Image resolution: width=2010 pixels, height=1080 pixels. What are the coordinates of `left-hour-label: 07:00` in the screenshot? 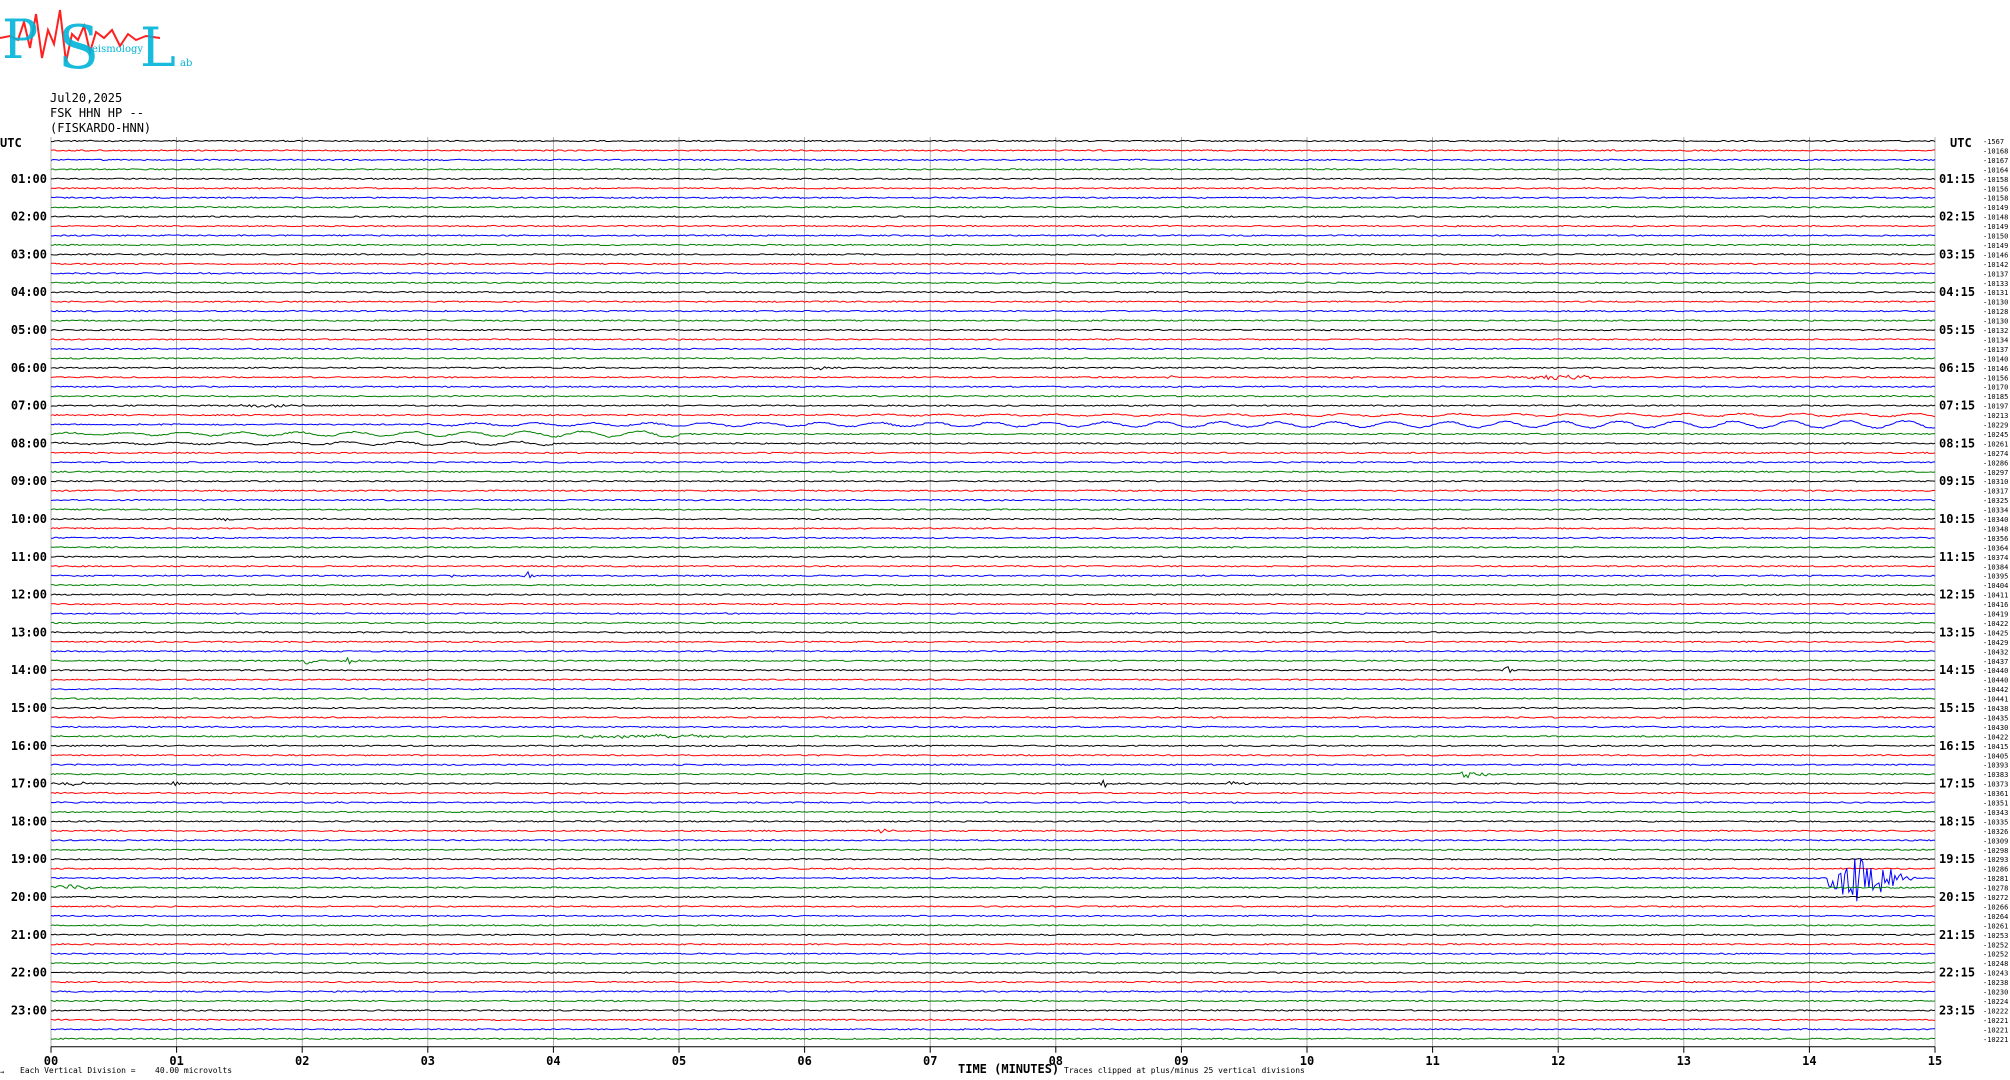 It's located at (29, 406).